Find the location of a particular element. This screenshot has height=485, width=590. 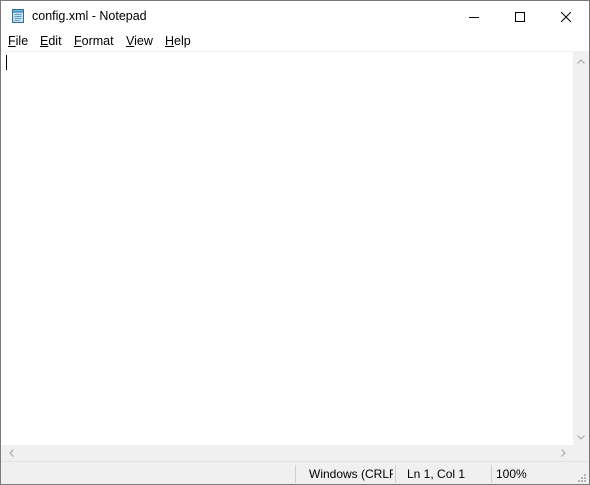

menu-file: File is located at coordinates (18, 41).